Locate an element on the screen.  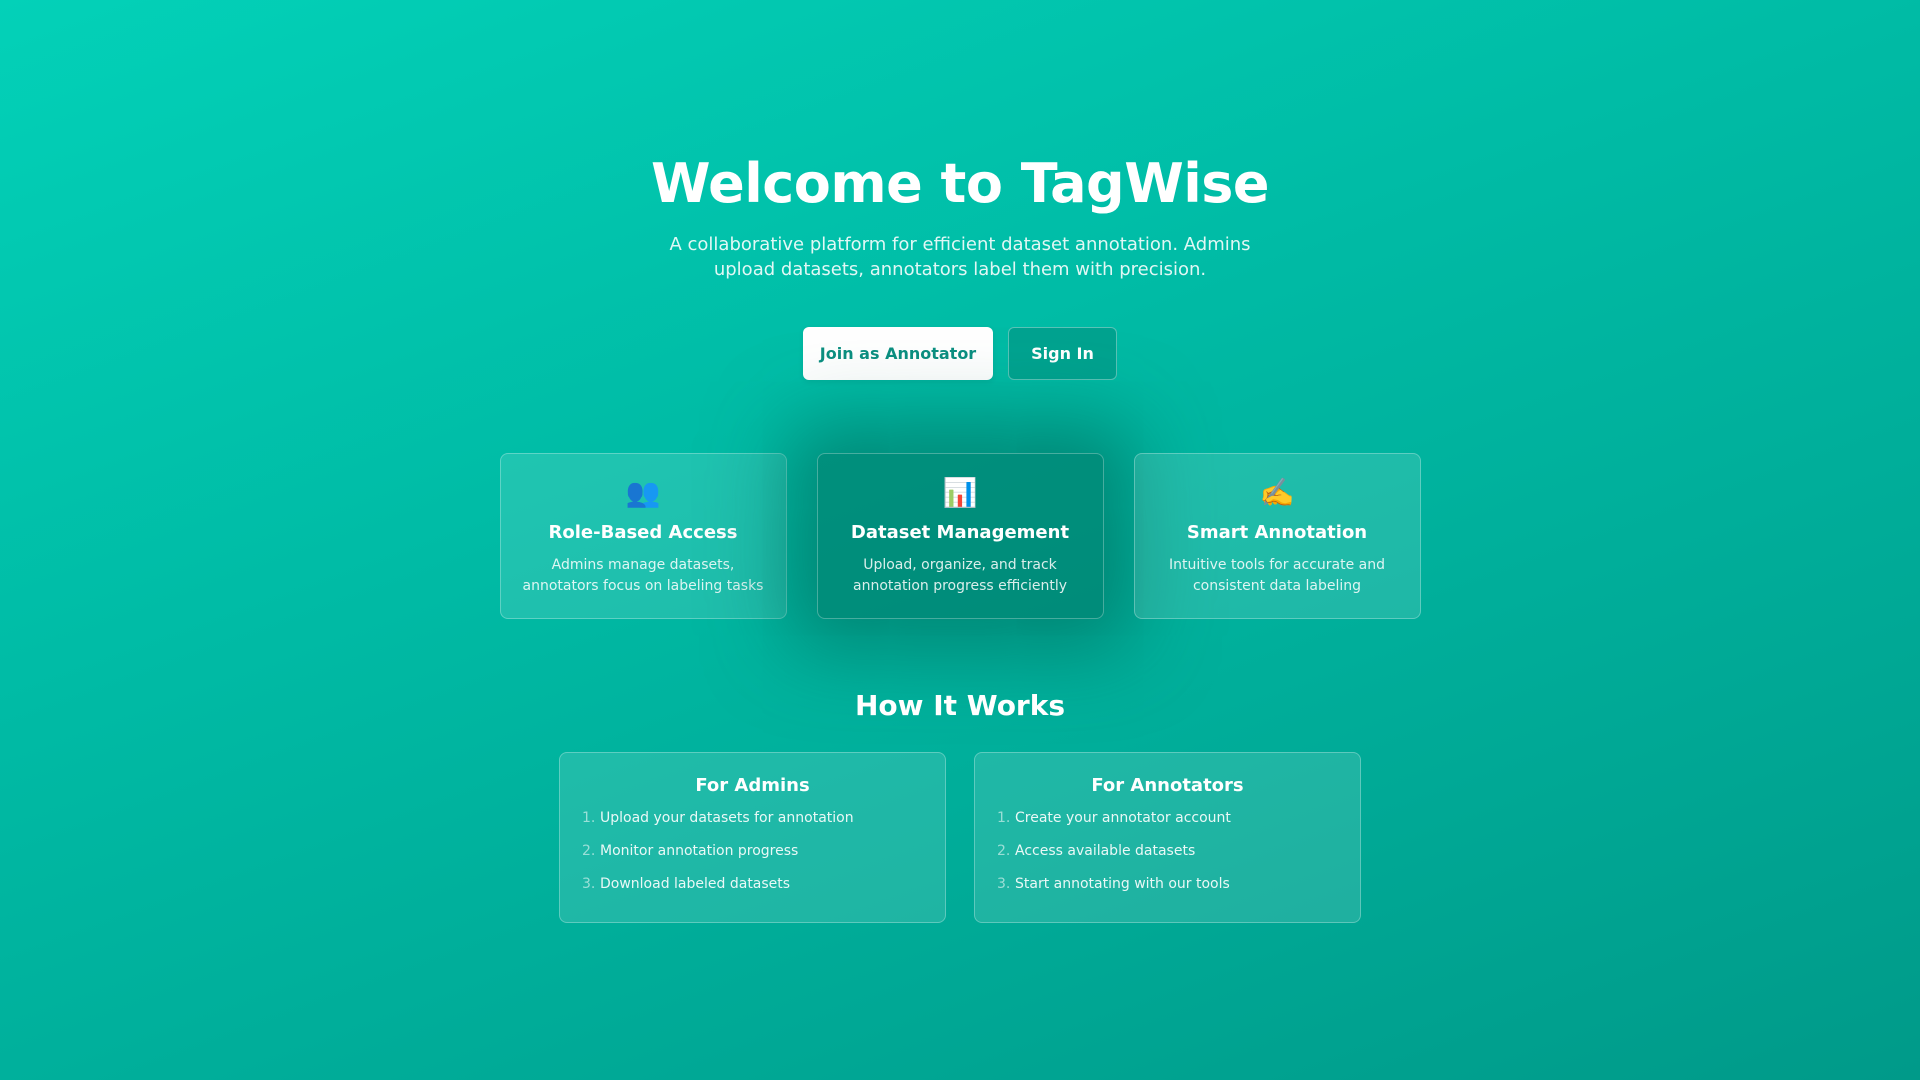
list-item: 1. Create your annotator account is located at coordinates (1167, 824).